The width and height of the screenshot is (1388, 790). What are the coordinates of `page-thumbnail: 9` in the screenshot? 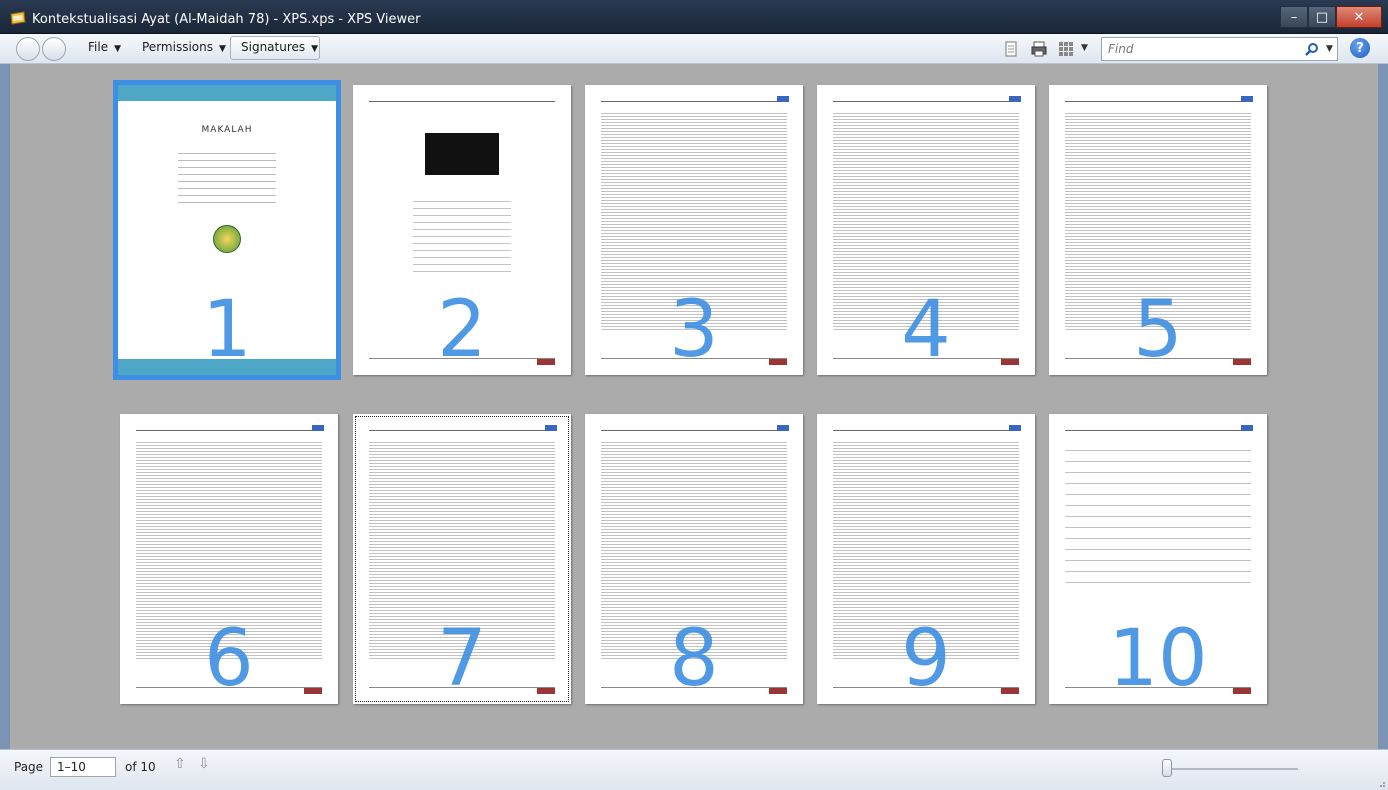 It's located at (926, 559).